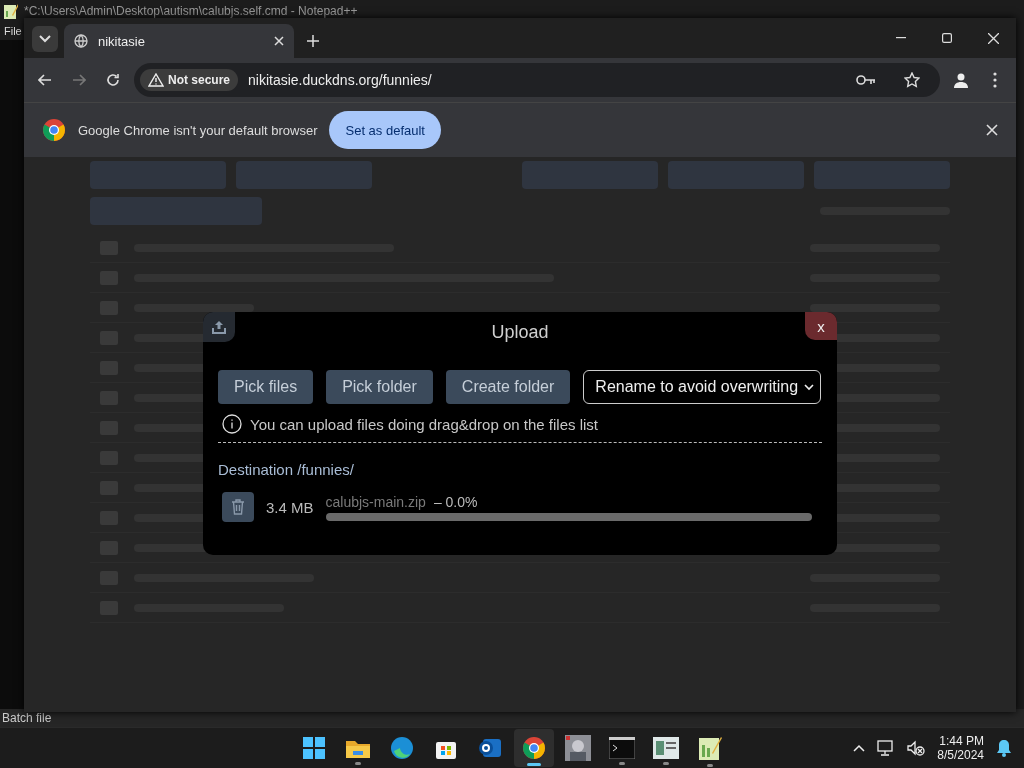  What do you see at coordinates (537, 80) in the screenshot?
I see `address-bar: Not secure nikitasie.duckdns.org/funnies/` at bounding box center [537, 80].